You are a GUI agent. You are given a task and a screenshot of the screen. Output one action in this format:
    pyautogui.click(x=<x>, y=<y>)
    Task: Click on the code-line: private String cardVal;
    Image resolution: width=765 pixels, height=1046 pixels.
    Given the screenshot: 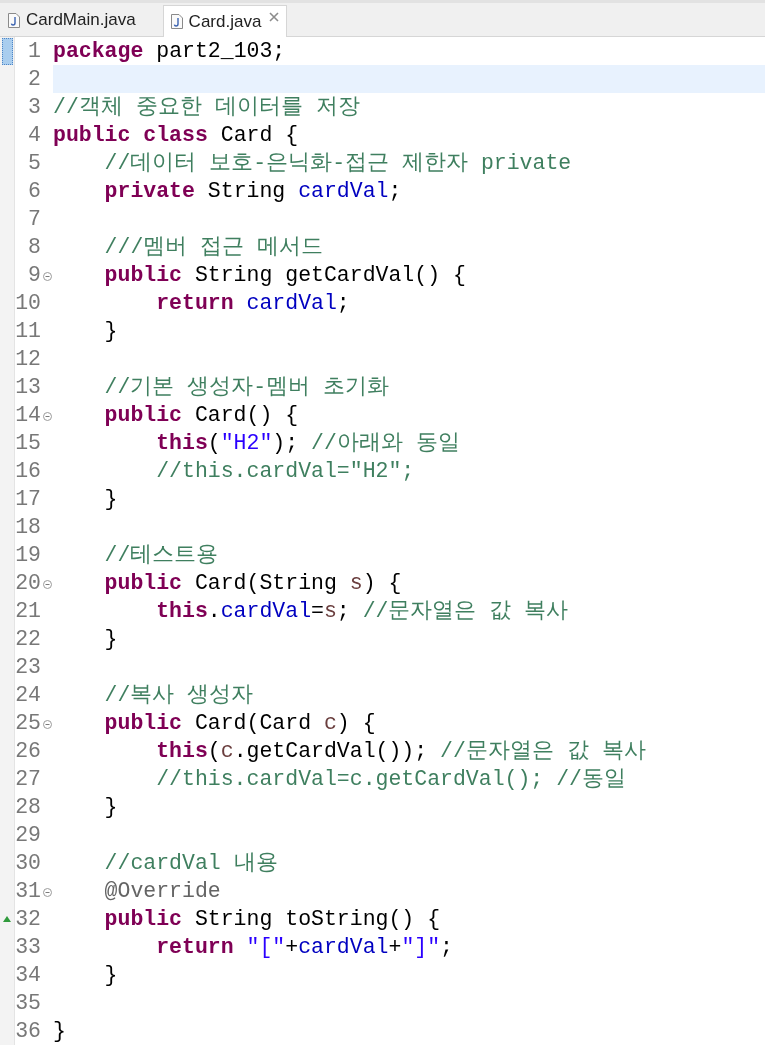 What is the action you would take?
    pyautogui.click(x=253, y=191)
    